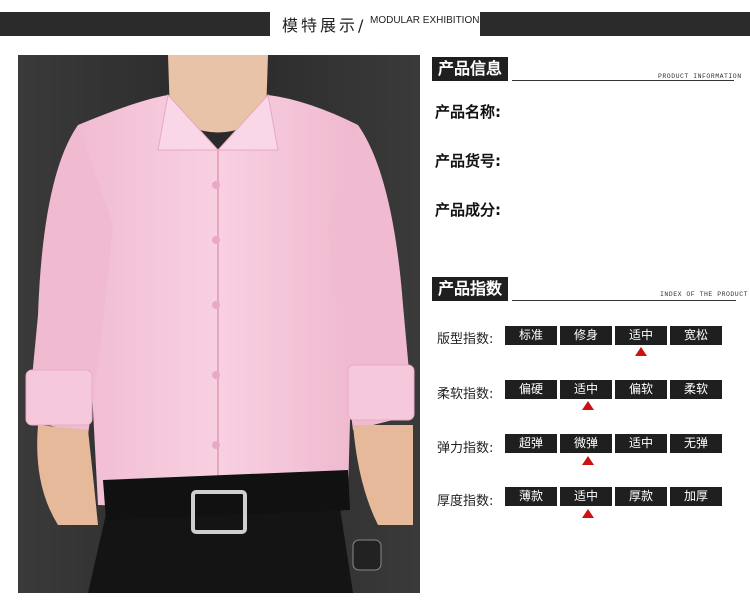  Describe the element at coordinates (623, 80) in the screenshot. I see `product-info-divider` at that location.